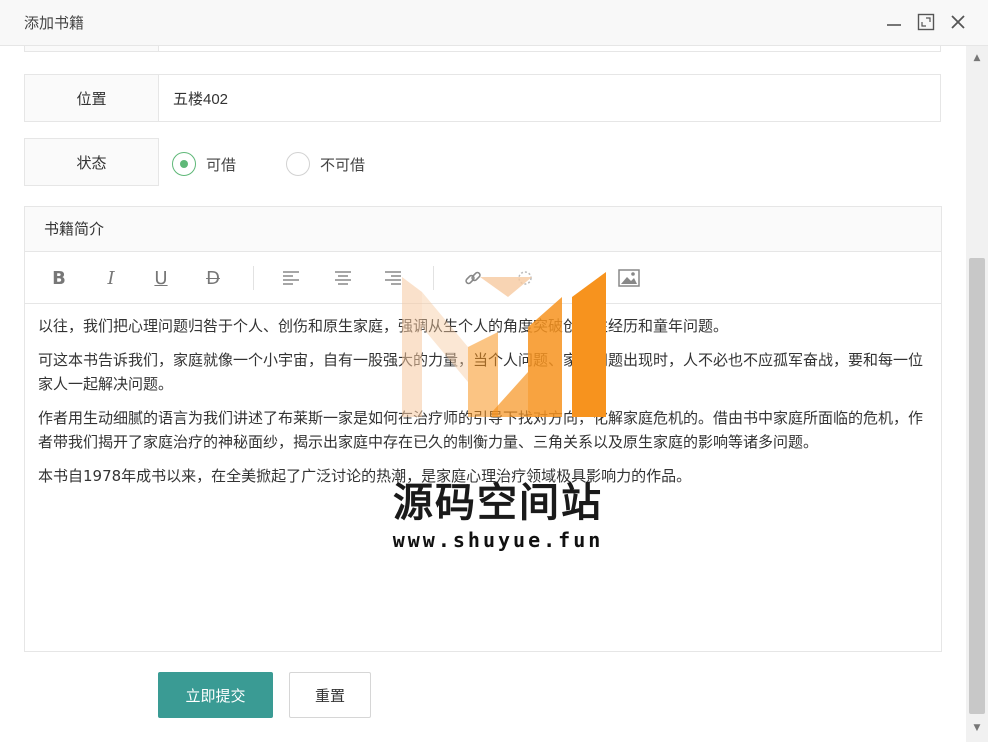 This screenshot has height=742, width=988. What do you see at coordinates (184, 164) in the screenshot?
I see `radio-checked-icon` at bounding box center [184, 164].